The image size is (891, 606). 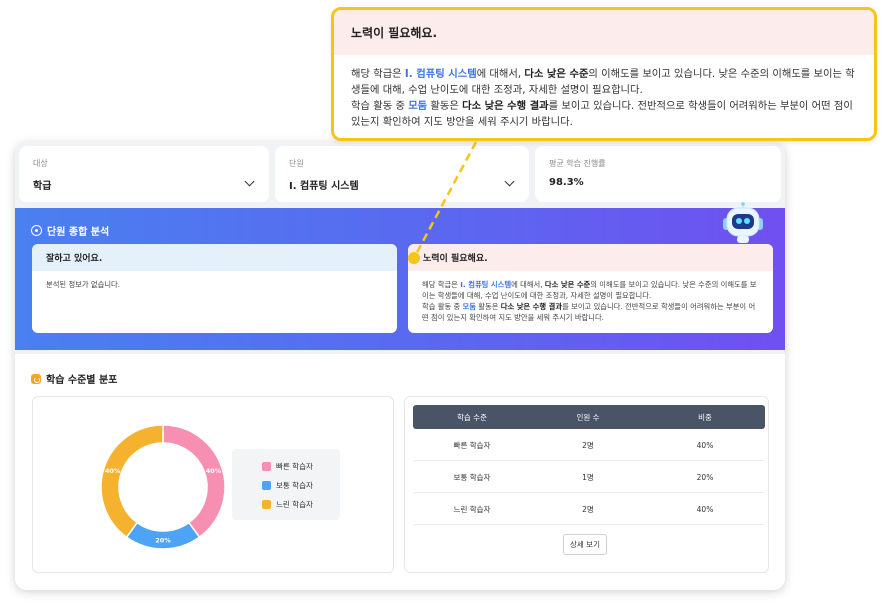 What do you see at coordinates (294, 466) in the screenshot?
I see `legend-label: 빠른 학습자` at bounding box center [294, 466].